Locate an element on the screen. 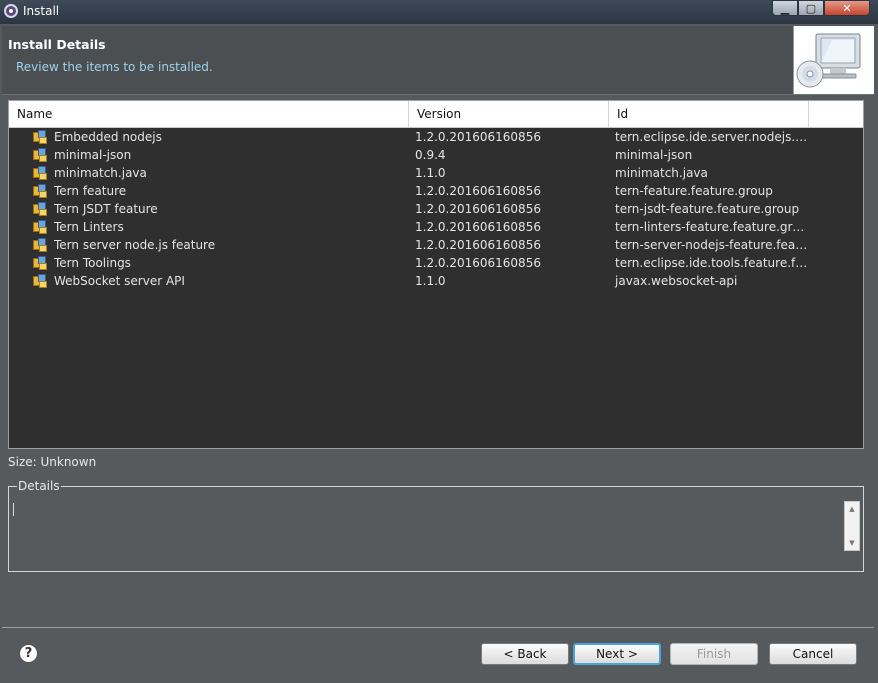 This screenshot has height=683, width=878. window-controls: ▁ ▢ ✕ is located at coordinates (821, 8).